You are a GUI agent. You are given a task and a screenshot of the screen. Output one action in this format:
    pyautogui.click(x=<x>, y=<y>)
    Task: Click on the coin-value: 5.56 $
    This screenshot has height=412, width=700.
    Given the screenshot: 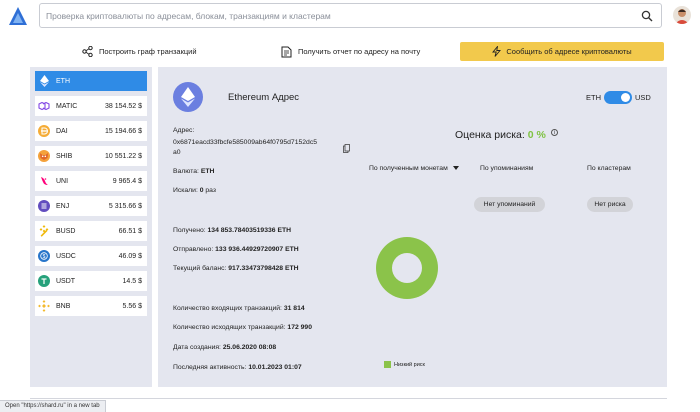 What is the action you would take?
    pyautogui.click(x=132, y=306)
    